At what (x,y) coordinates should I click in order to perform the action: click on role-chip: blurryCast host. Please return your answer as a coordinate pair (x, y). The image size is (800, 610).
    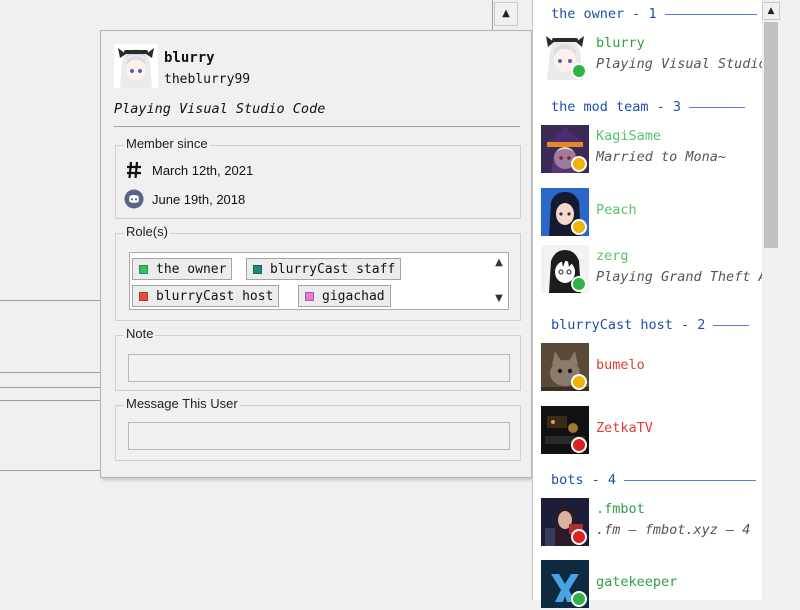
    Looking at the image, I should click on (206, 296).